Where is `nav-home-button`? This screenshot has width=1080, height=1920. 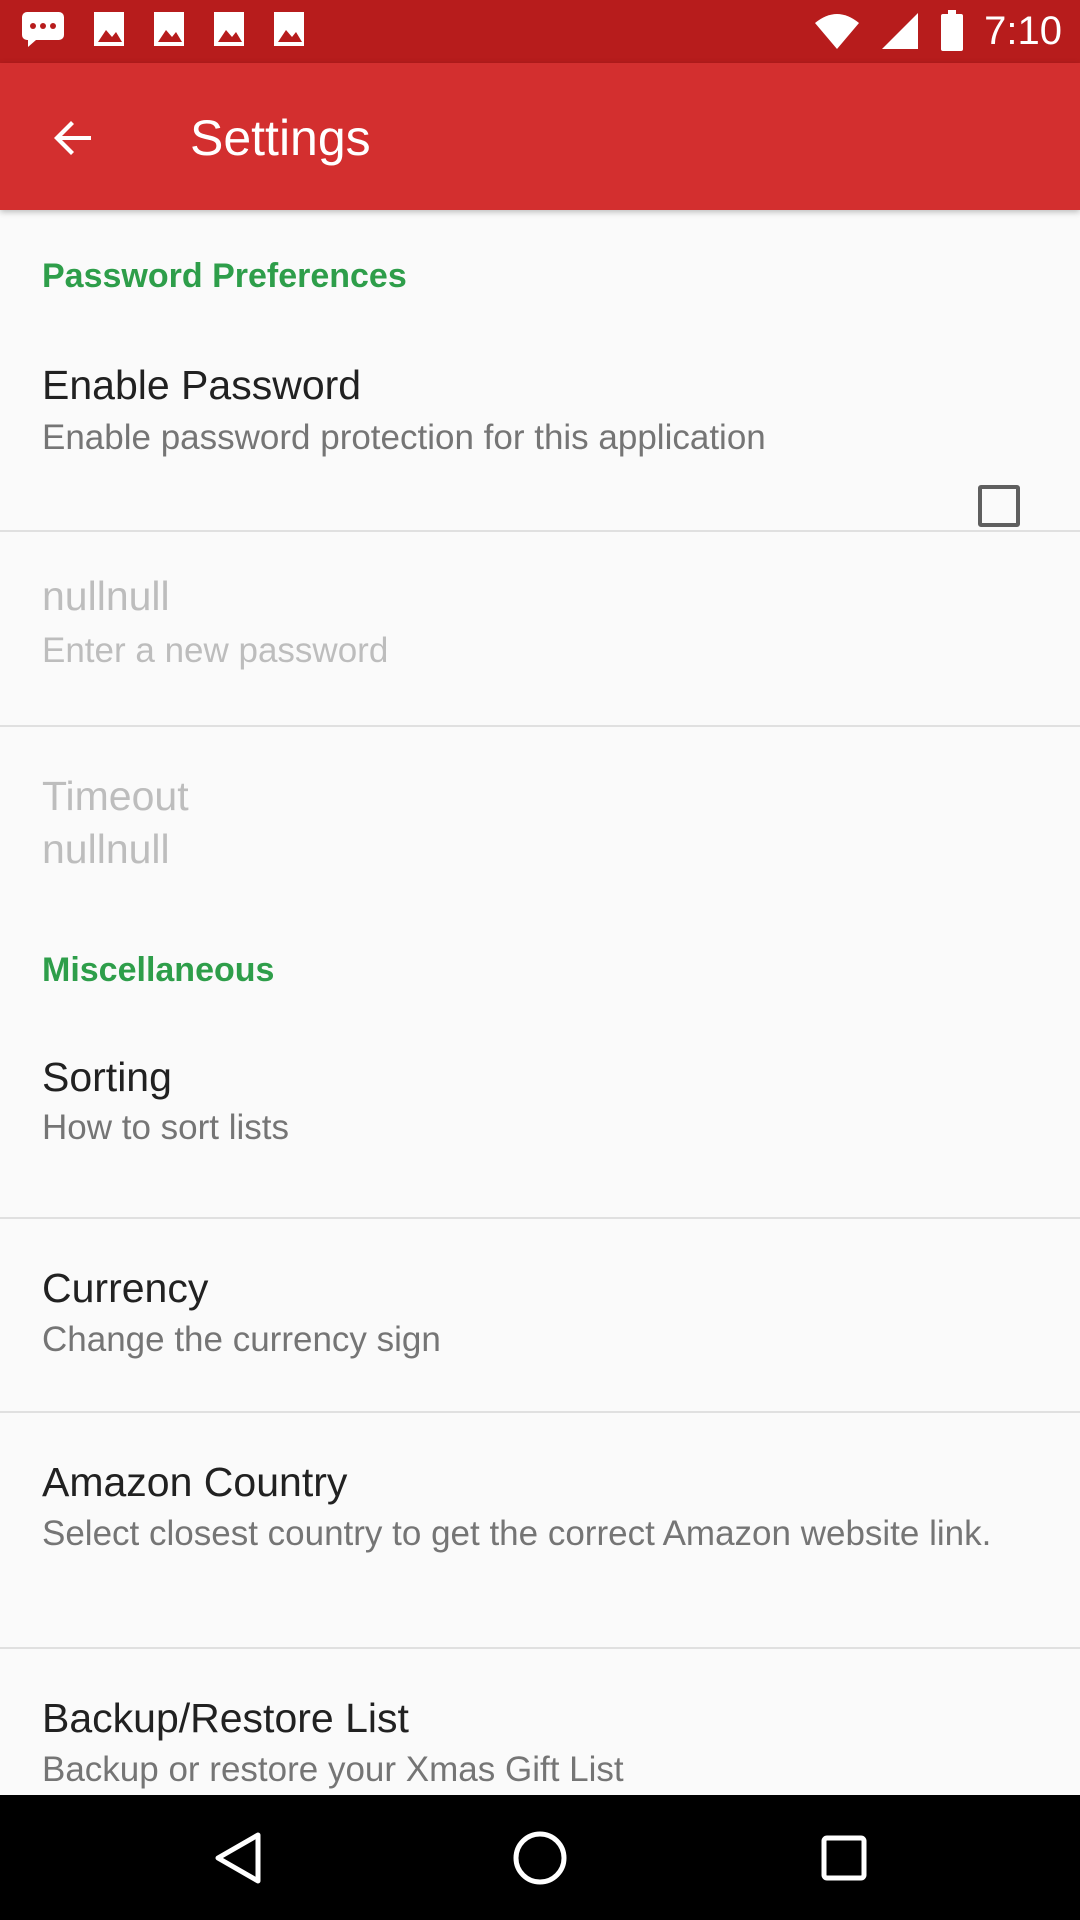 nav-home-button is located at coordinates (540, 1858).